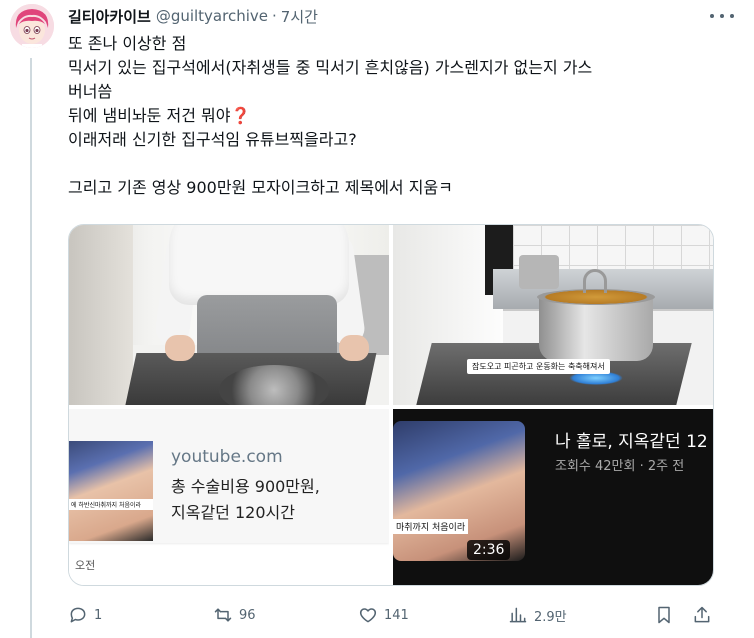 The image size is (754, 638). What do you see at coordinates (229, 315) in the screenshot?
I see `media-image-kitchen-person` at bounding box center [229, 315].